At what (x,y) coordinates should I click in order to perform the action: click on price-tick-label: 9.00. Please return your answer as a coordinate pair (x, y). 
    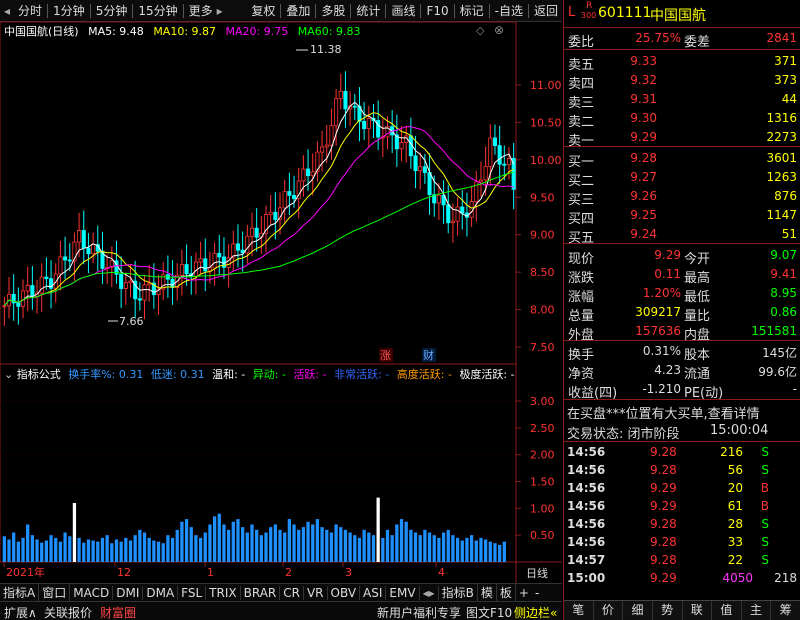
    Looking at the image, I should click on (542, 235).